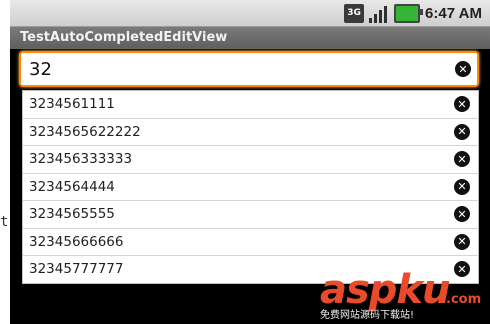 This screenshot has width=490, height=324. Describe the element at coordinates (409, 13) in the screenshot. I see `battery-icon` at that location.